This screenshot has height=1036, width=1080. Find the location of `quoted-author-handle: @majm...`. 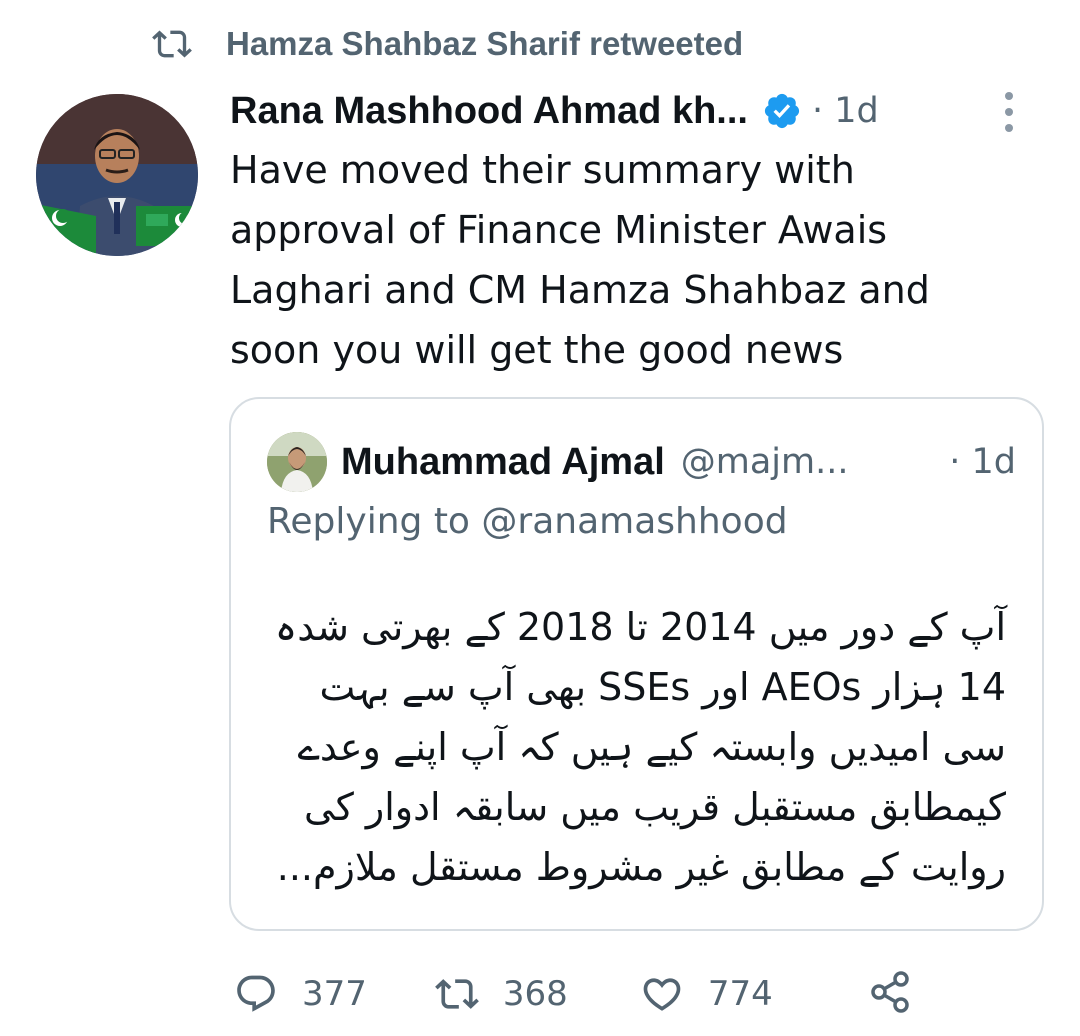

quoted-author-handle: @majm... is located at coordinates (765, 462).